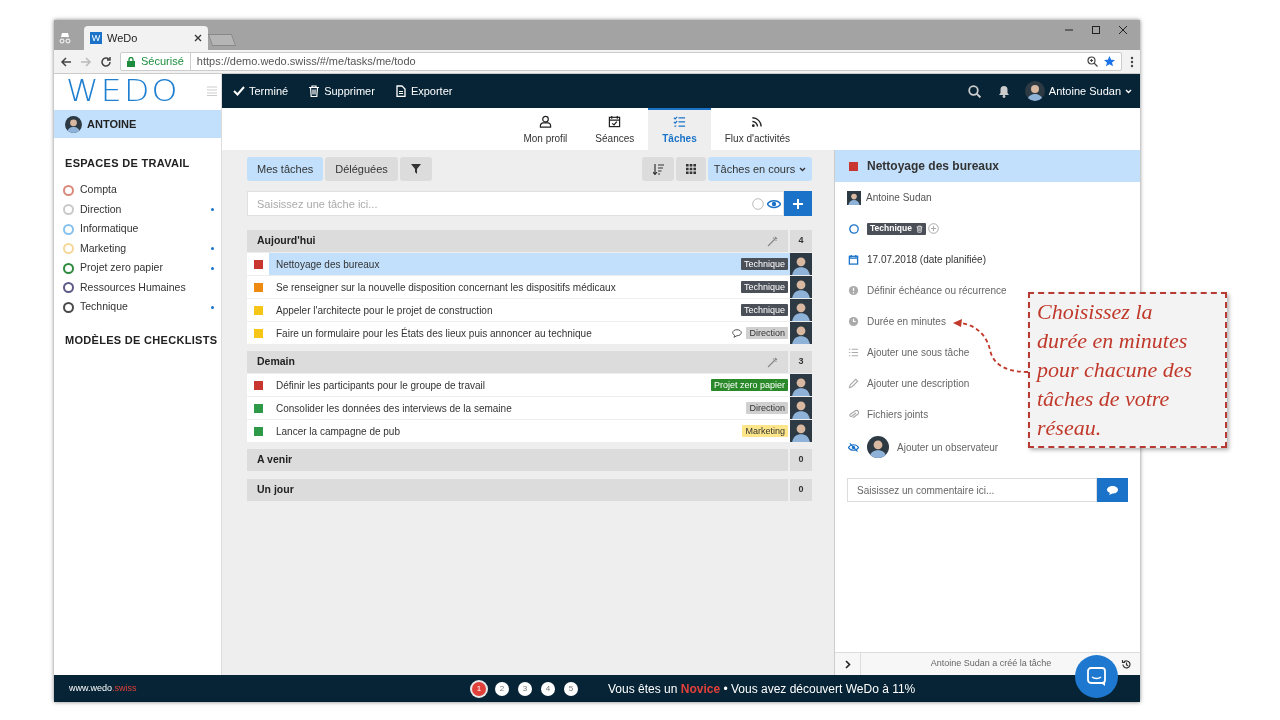 This screenshot has height=720, width=1280. What do you see at coordinates (285, 169) in the screenshot?
I see `filter-tab: Mes tâches` at bounding box center [285, 169].